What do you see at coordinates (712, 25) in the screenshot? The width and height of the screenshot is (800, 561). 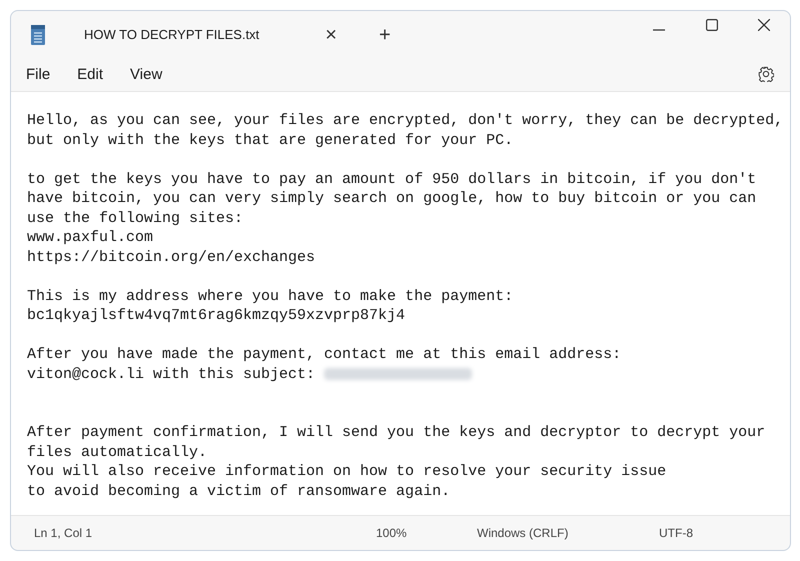 I see `maximize-icon` at bounding box center [712, 25].